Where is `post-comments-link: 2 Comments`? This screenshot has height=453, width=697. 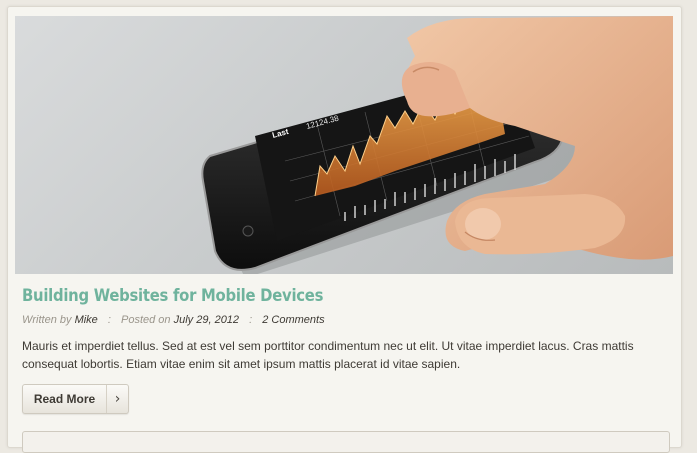 post-comments-link: 2 Comments is located at coordinates (293, 320).